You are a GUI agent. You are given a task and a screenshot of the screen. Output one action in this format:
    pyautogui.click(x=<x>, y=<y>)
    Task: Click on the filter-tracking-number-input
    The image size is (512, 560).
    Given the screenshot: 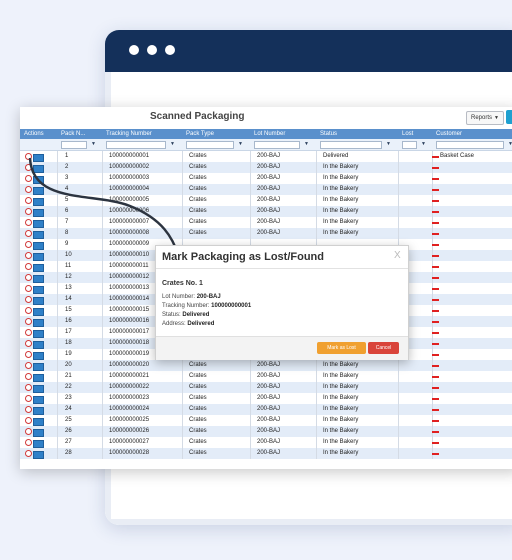 What is the action you would take?
    pyautogui.click(x=136, y=145)
    